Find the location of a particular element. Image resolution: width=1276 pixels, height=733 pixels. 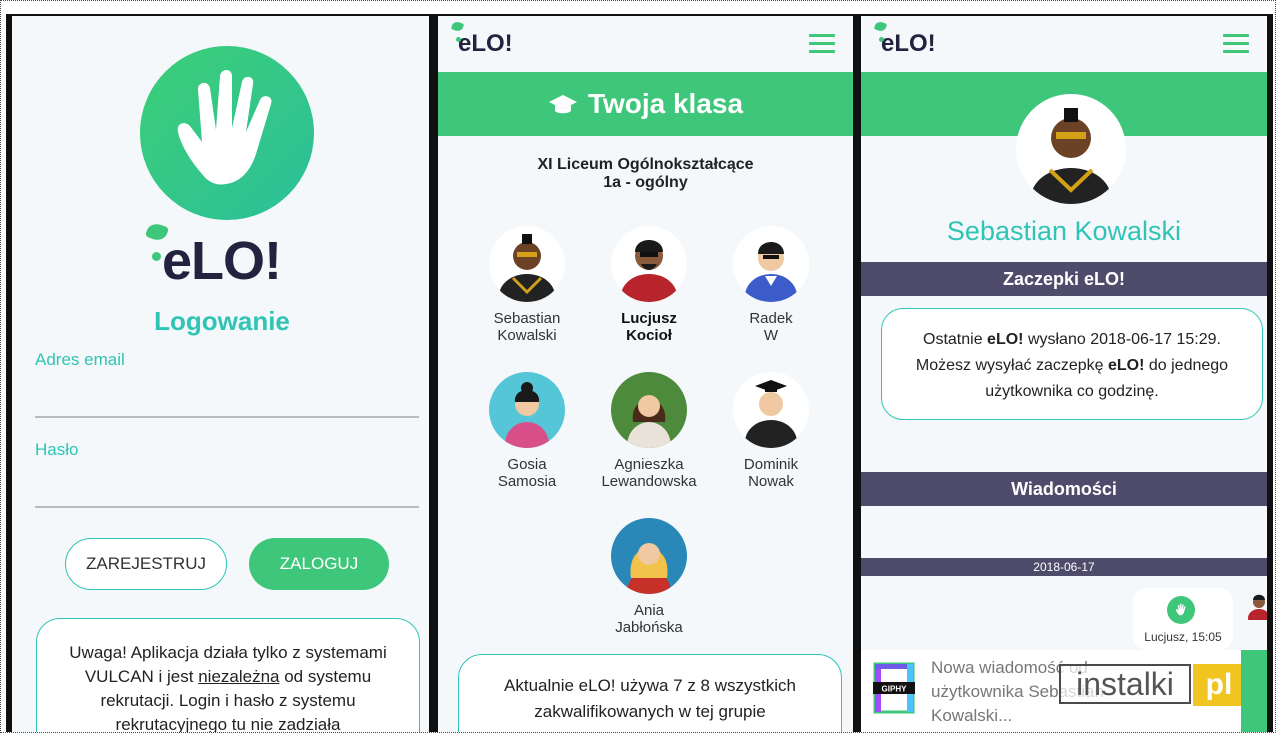

student-first-name: Radek is located at coordinates (771, 318).